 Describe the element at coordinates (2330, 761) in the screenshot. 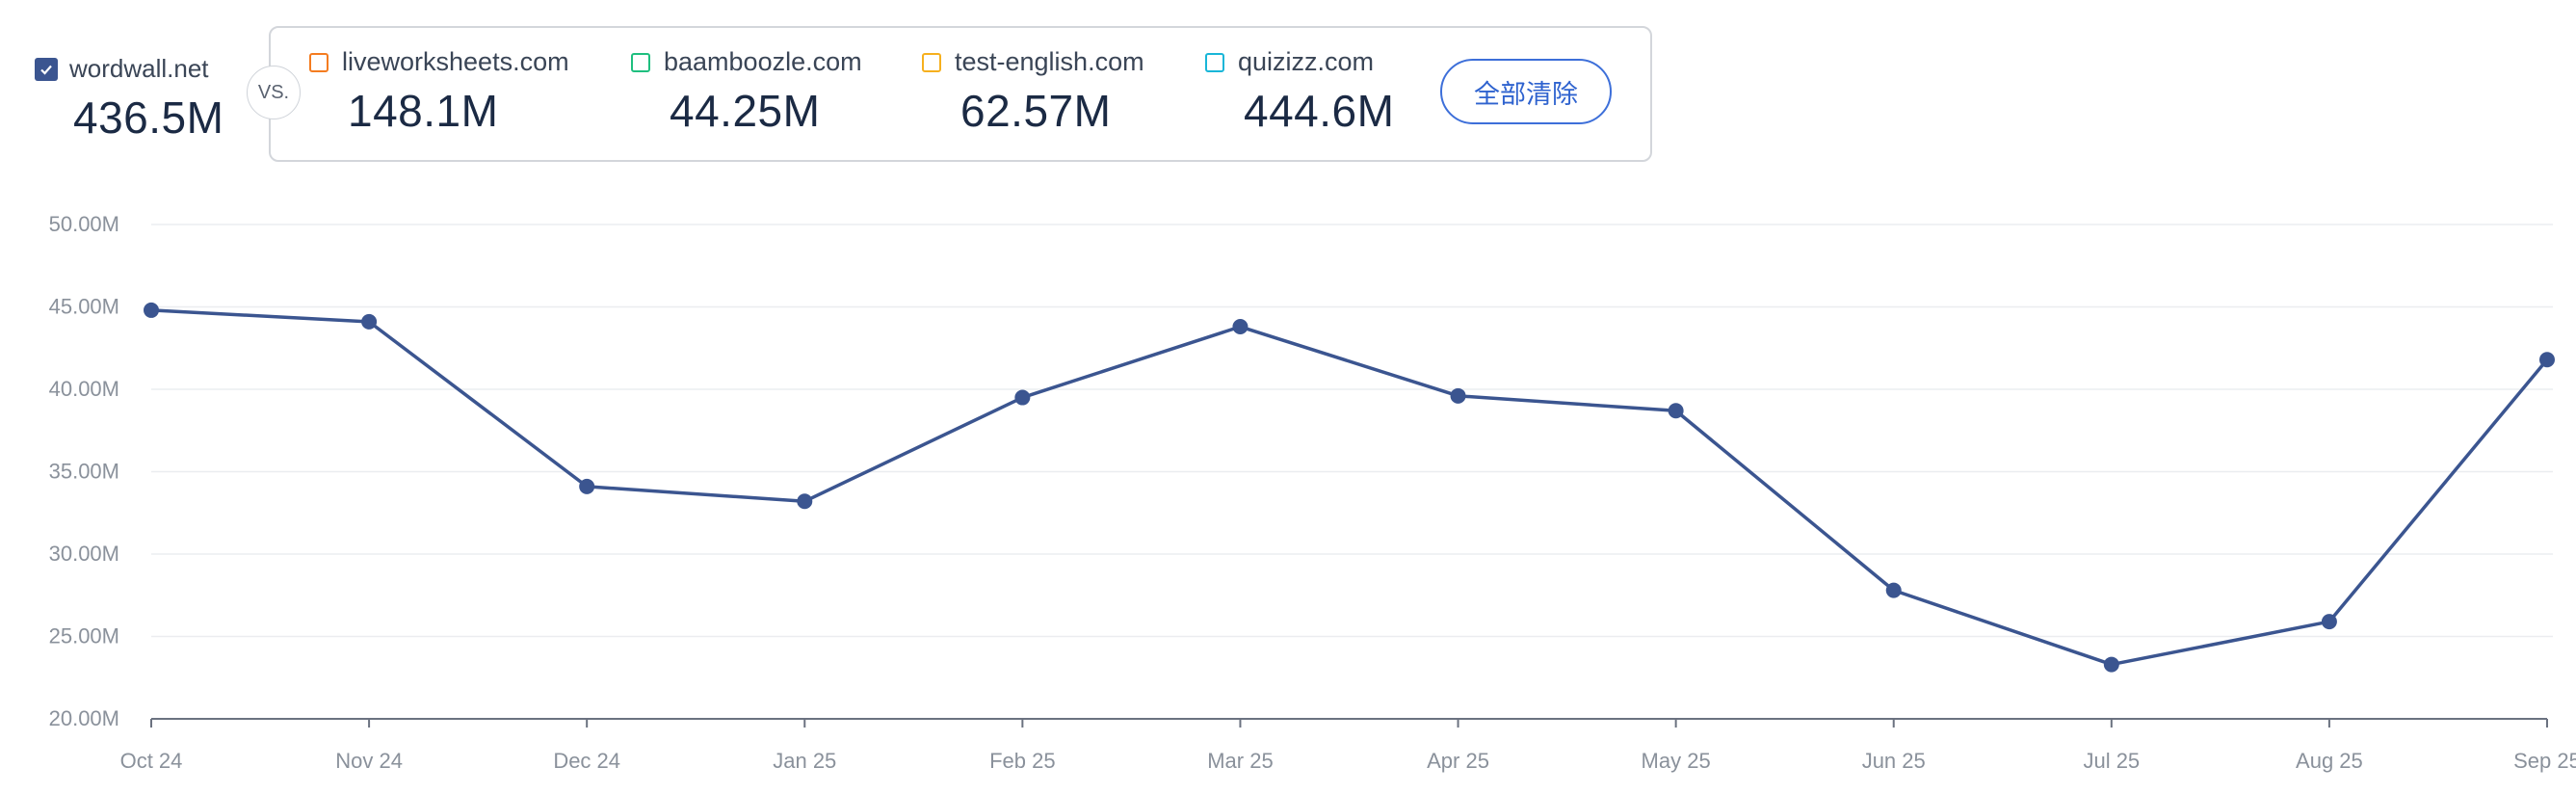

I see `x-tick-label: Aug 25` at that location.